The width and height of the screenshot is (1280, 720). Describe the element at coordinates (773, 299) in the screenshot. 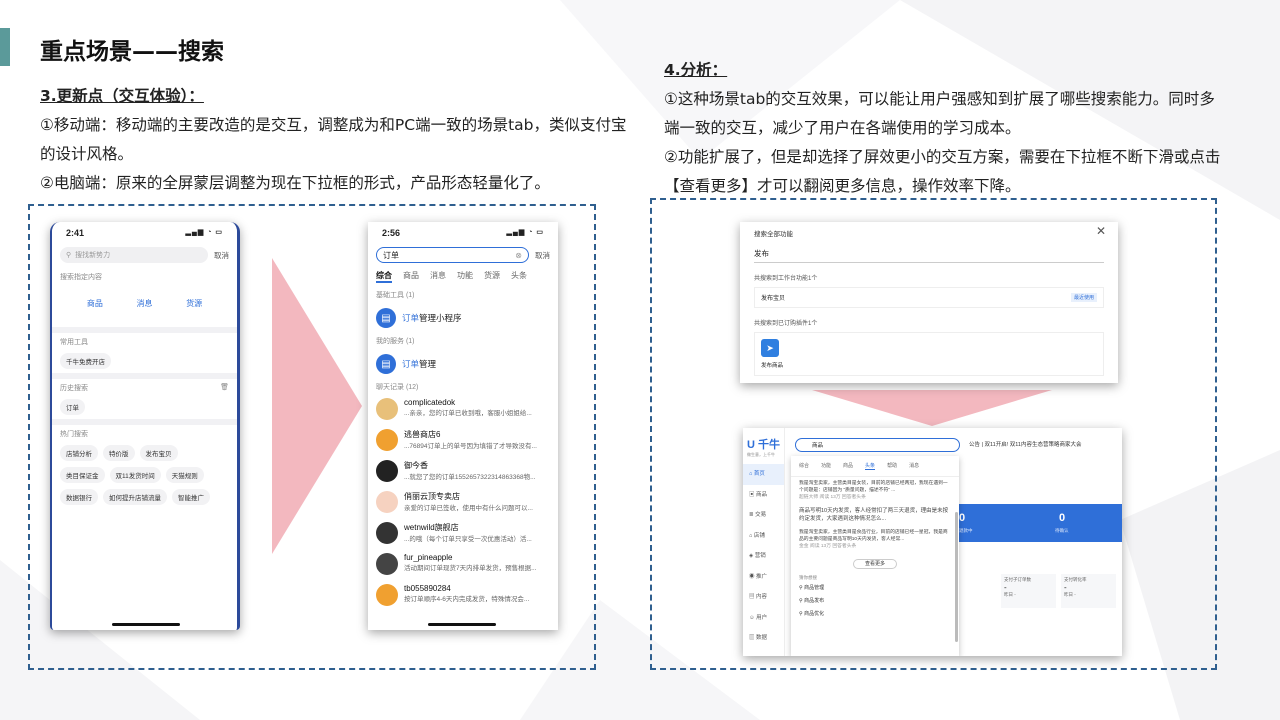

I see `tool-item-label: 发布宝贝` at that location.